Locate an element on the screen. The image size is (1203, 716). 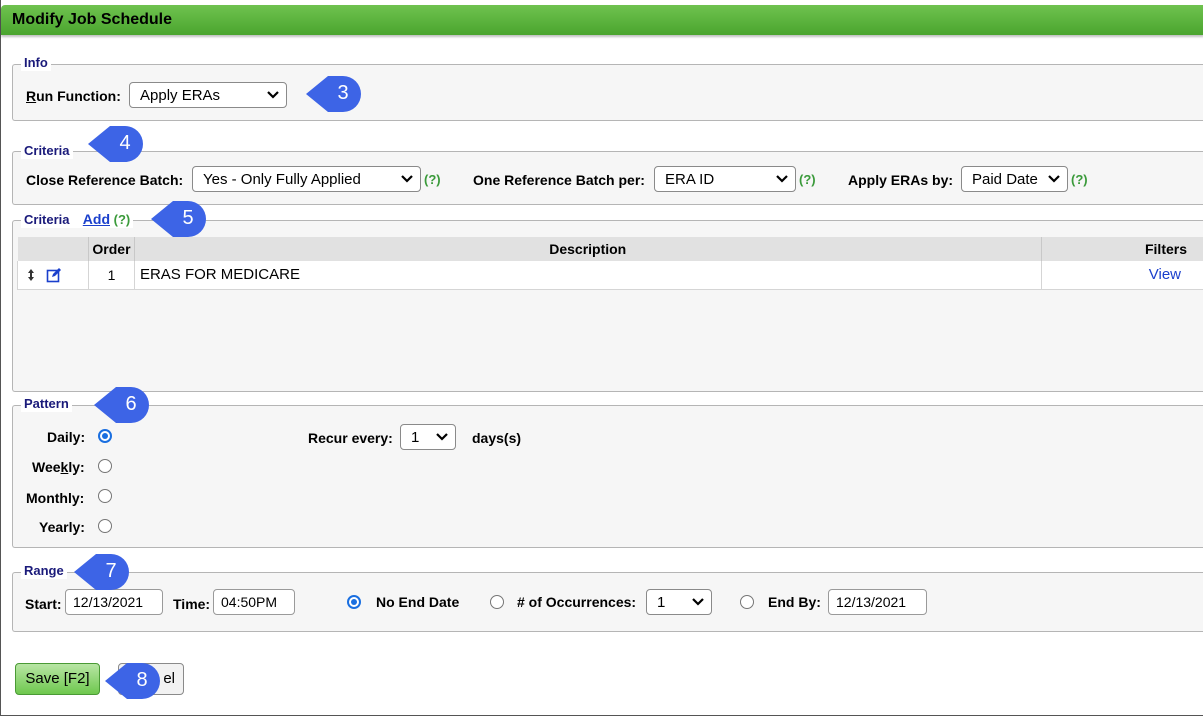
occurrences-label: # of Occurrences: is located at coordinates (577, 602).